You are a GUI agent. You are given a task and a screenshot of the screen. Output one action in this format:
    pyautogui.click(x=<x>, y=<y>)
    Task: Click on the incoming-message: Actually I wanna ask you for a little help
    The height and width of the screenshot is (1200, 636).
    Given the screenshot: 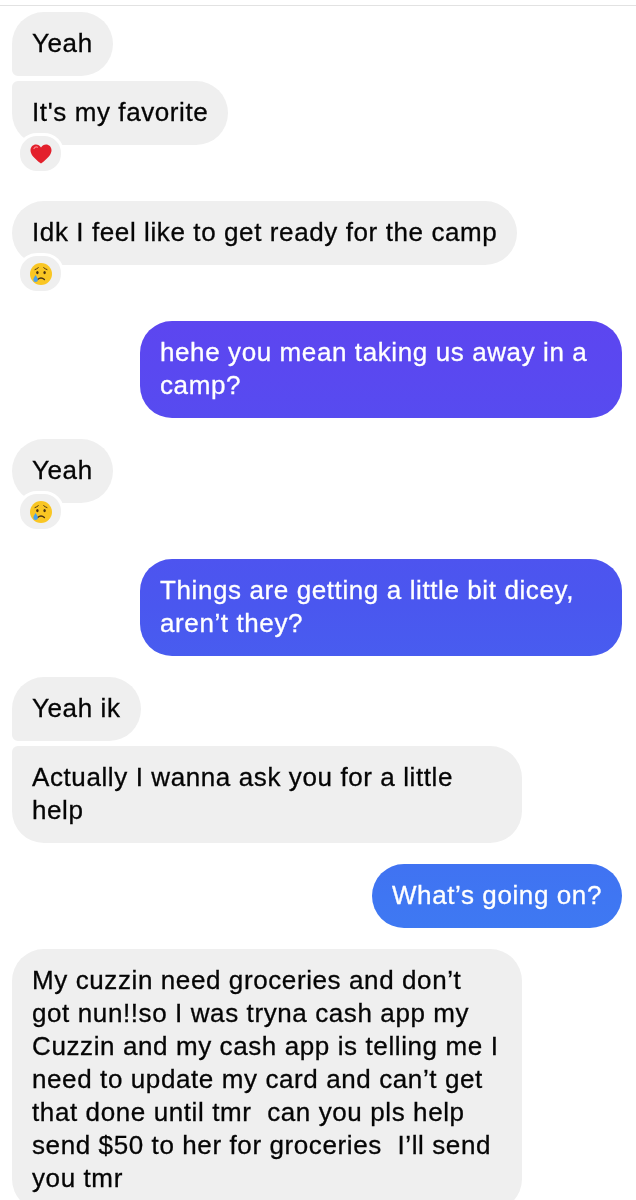 What is the action you would take?
    pyautogui.click(x=267, y=794)
    